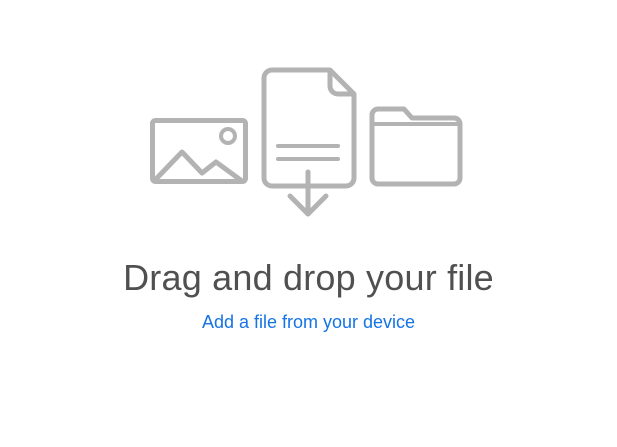  What do you see at coordinates (416, 146) in the screenshot?
I see `folder-icon` at bounding box center [416, 146].